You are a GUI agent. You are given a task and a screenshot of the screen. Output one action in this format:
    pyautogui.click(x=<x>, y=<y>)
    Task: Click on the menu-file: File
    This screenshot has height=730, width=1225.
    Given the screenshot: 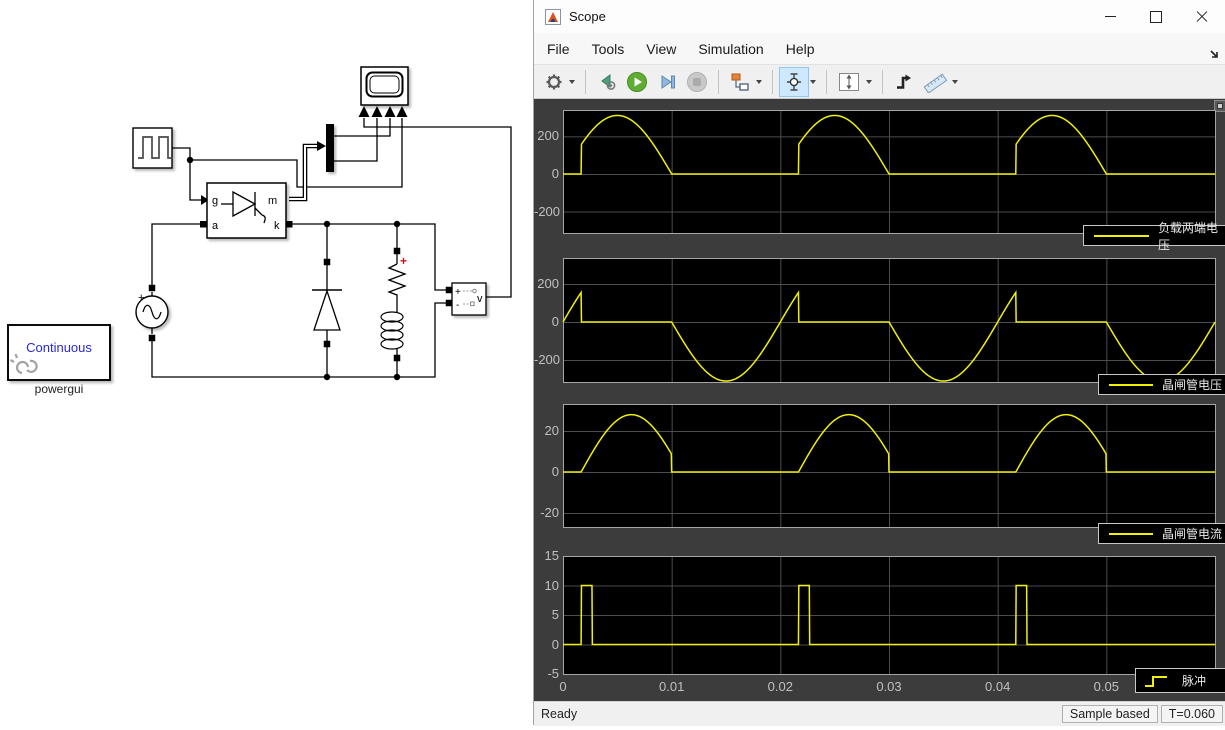 What is the action you would take?
    pyautogui.click(x=558, y=49)
    